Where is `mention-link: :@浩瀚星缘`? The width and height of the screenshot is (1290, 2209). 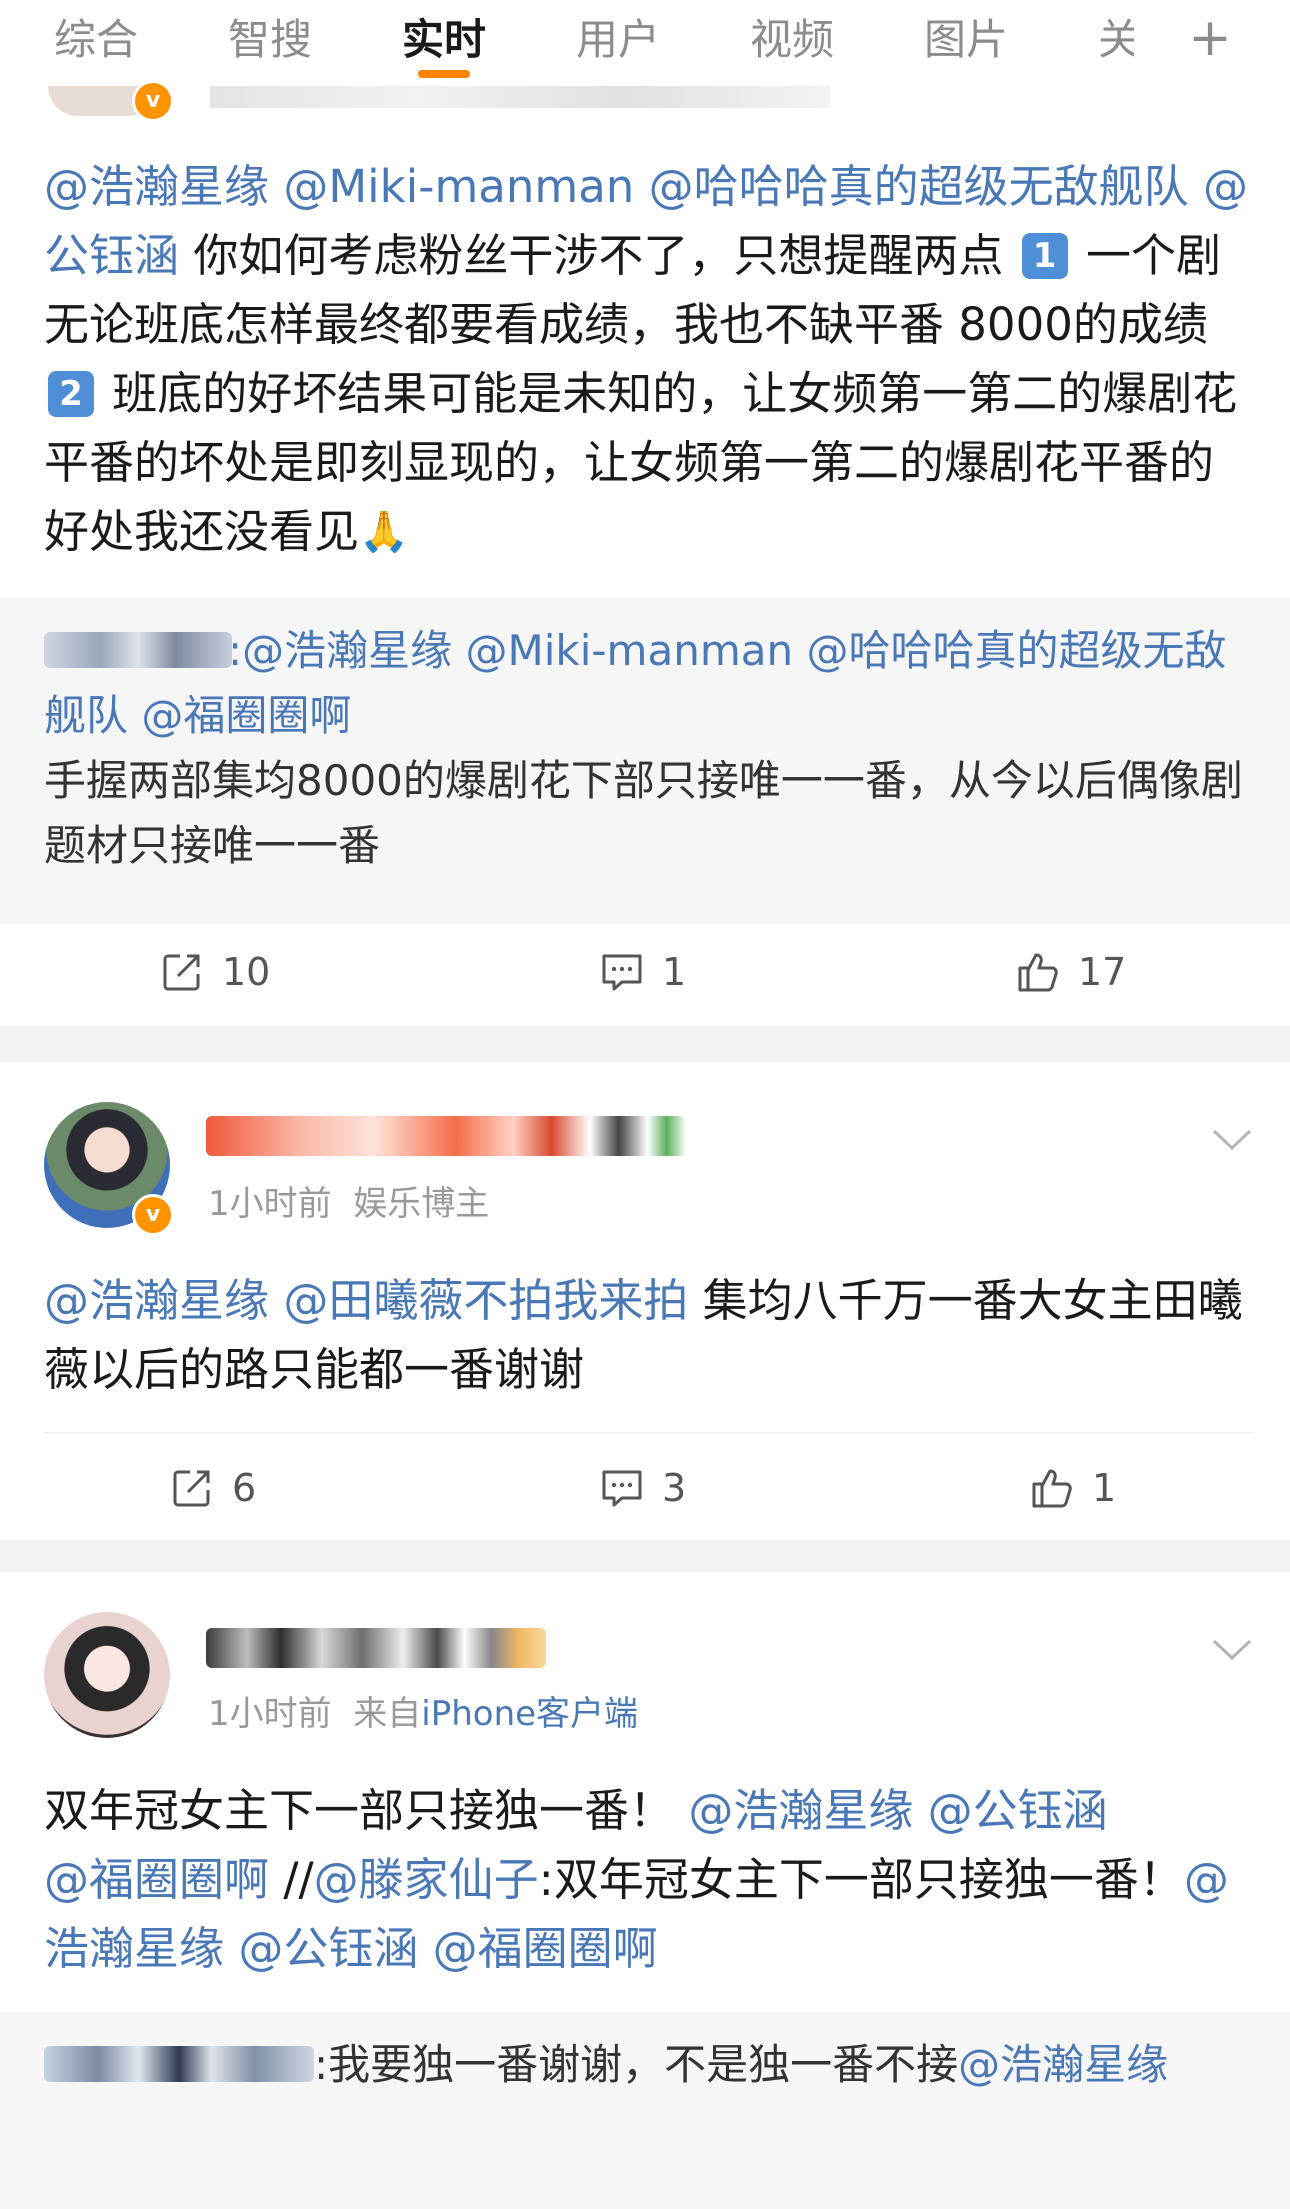 mention-link: :@浩瀚星缘 is located at coordinates (340, 650).